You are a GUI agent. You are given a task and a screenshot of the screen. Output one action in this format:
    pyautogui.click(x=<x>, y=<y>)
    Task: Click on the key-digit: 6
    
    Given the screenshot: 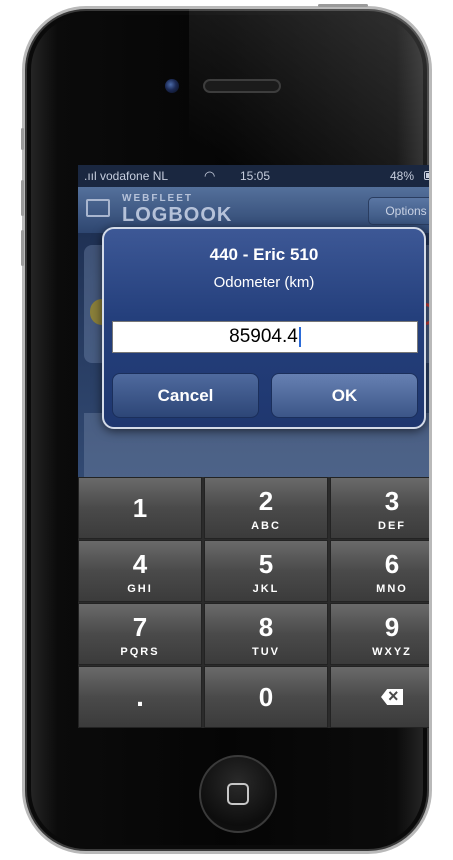 What is the action you would take?
    pyautogui.click(x=392, y=564)
    